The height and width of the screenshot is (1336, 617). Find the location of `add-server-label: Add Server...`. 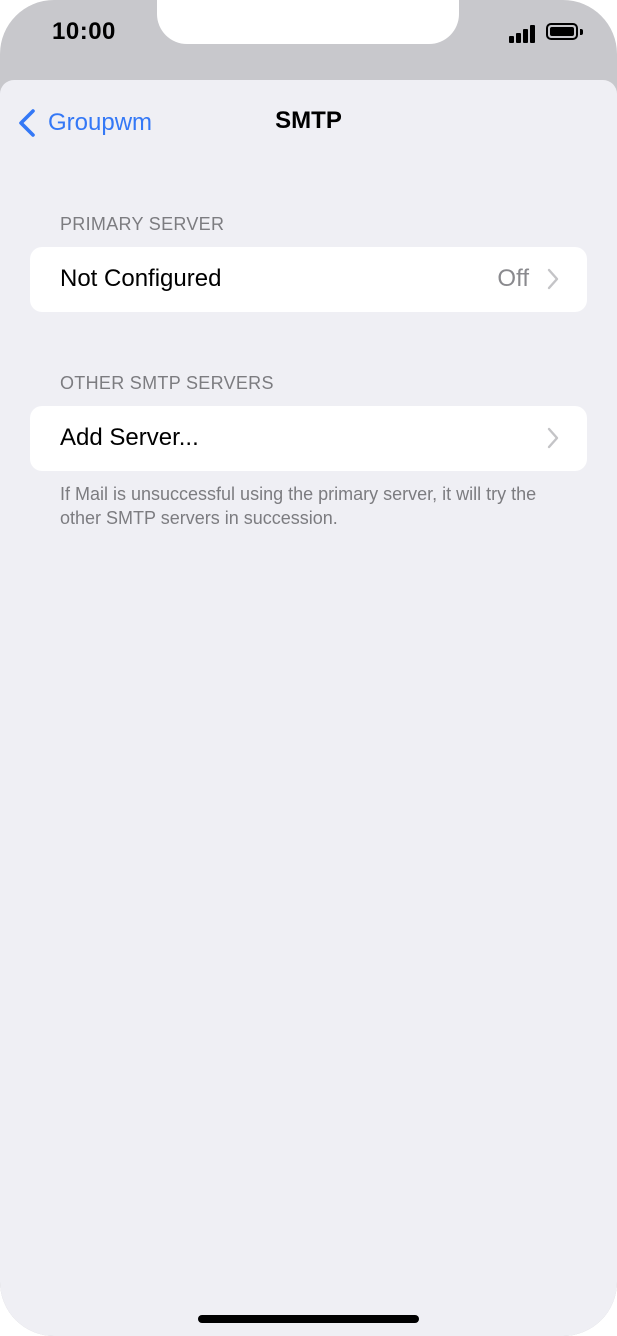

add-server-label: Add Server... is located at coordinates (129, 437).